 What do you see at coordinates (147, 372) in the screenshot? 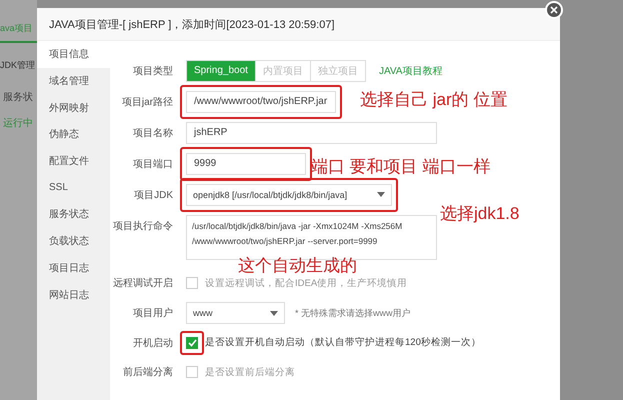
I see `field-label: 前后端分离` at bounding box center [147, 372].